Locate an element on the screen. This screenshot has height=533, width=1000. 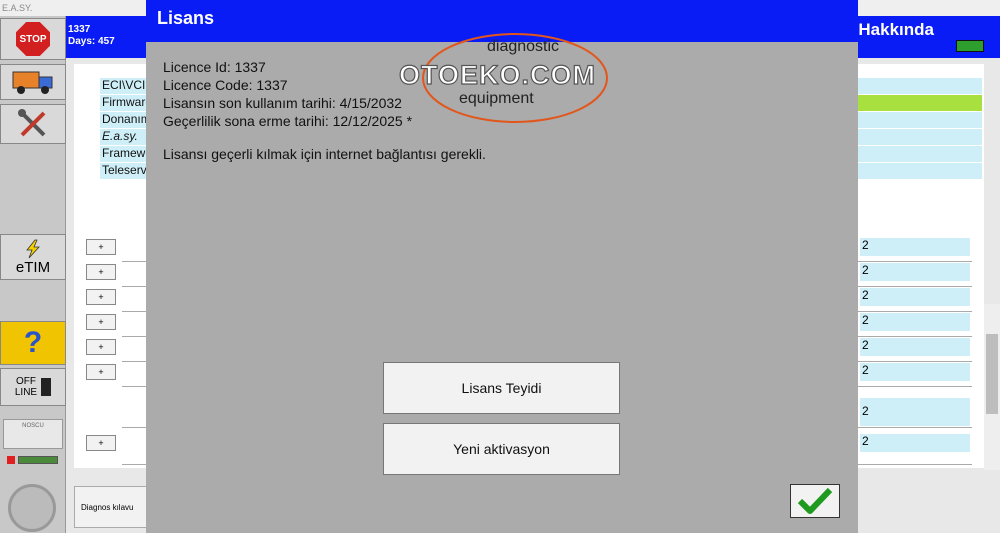
connection-indicator is located at coordinates (970, 46).